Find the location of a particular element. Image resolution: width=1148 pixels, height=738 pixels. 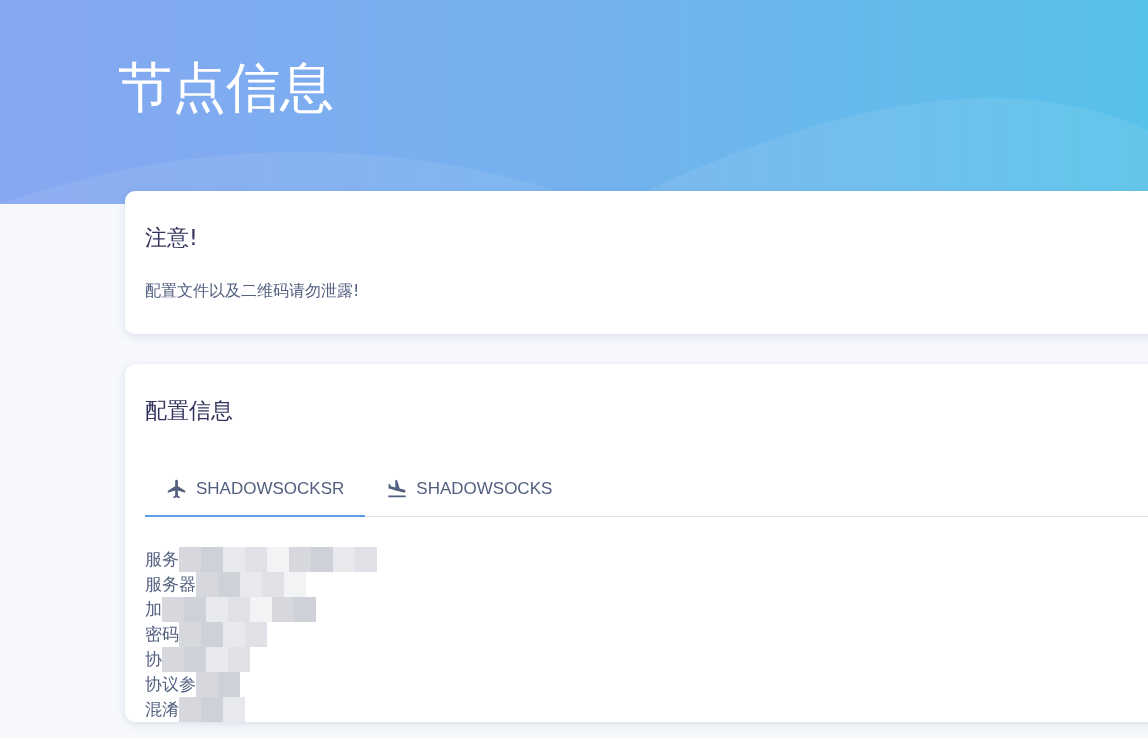

config-label: 服务 is located at coordinates (162, 559).